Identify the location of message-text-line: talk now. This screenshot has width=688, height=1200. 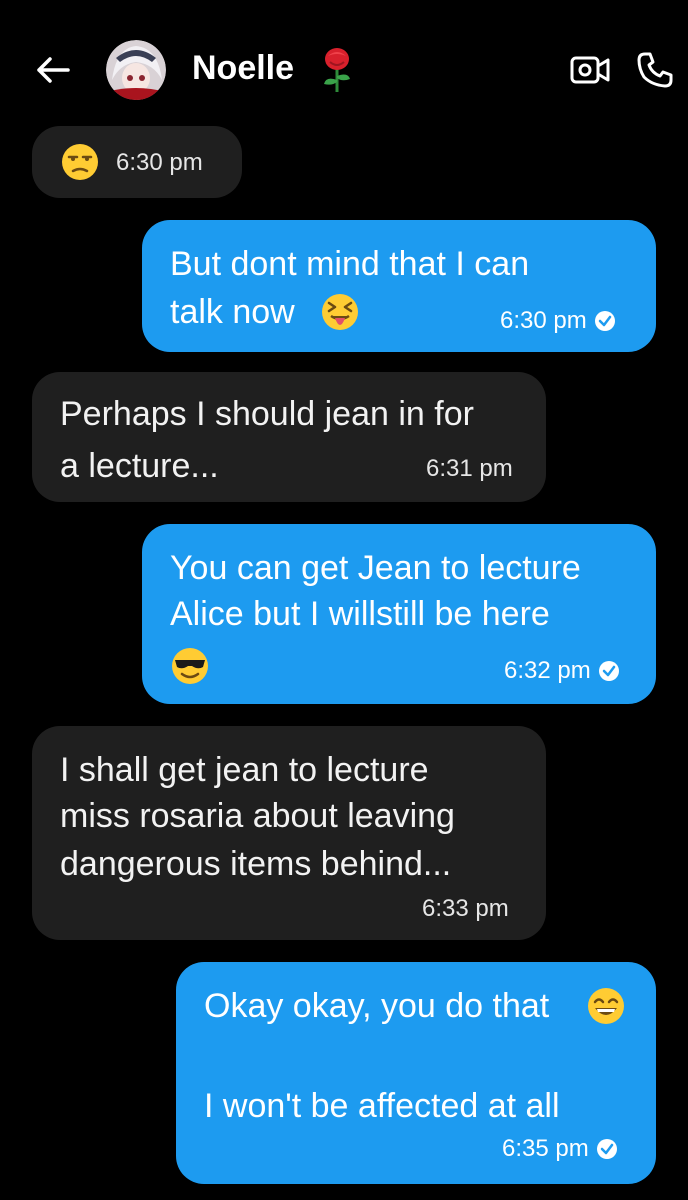
(232, 312).